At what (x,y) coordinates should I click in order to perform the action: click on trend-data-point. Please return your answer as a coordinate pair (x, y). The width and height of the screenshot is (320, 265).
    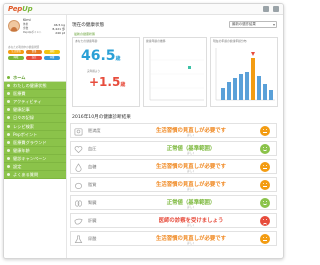
    Looking at the image, I should click on (189, 67).